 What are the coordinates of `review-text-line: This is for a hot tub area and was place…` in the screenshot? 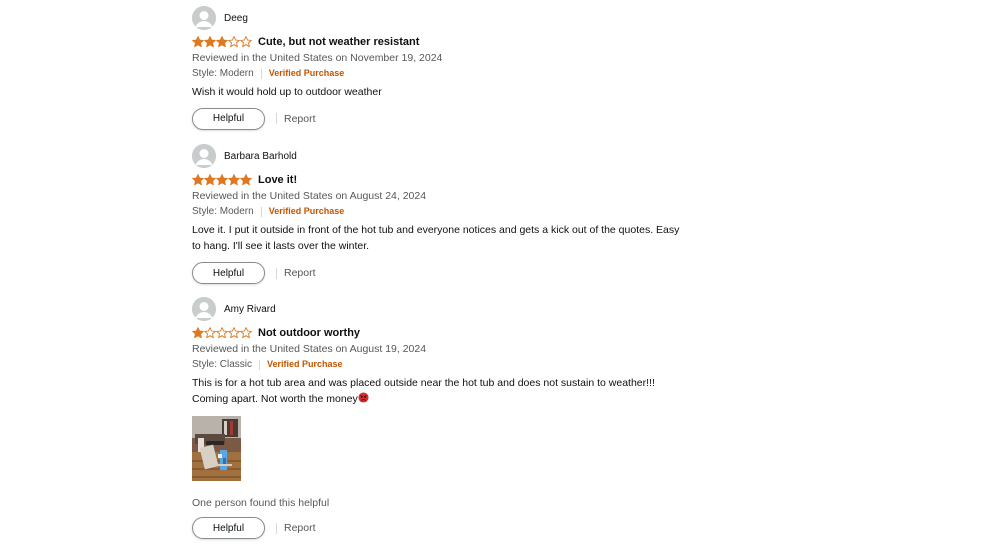 It's located at (423, 383).